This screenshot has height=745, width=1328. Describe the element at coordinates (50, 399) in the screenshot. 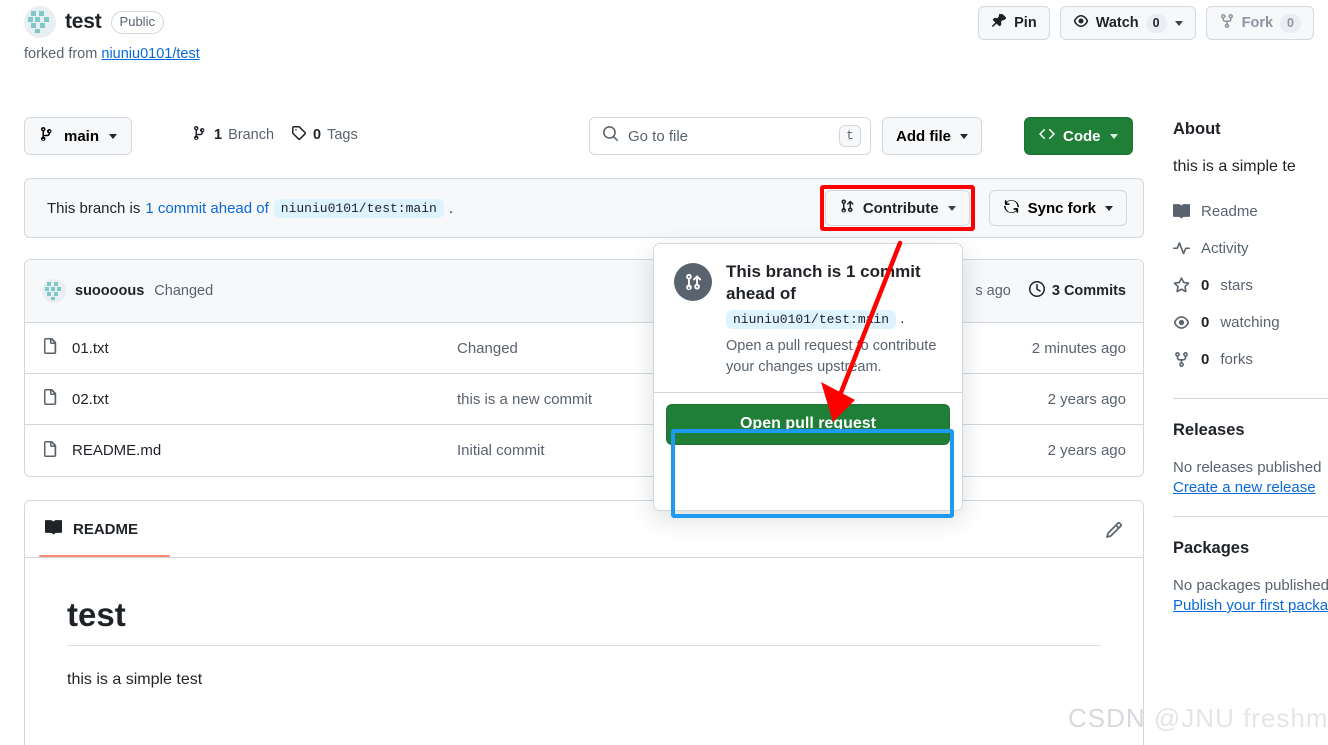

I see `file-icon` at that location.